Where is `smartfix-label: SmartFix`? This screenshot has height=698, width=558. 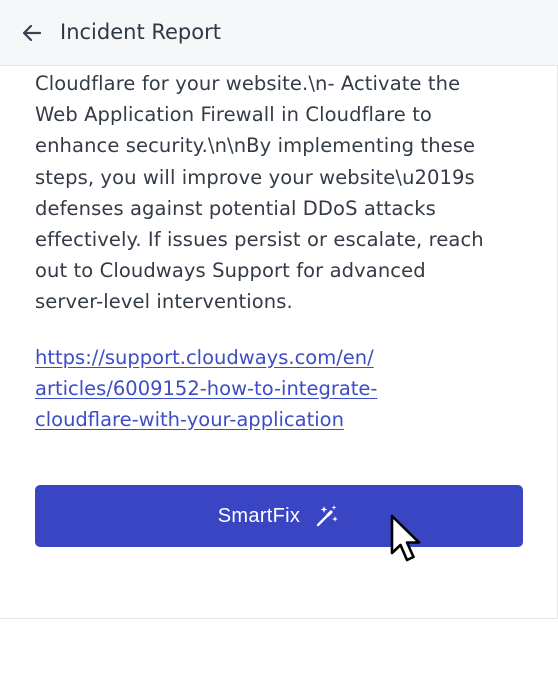
smartfix-label: SmartFix is located at coordinates (259, 516).